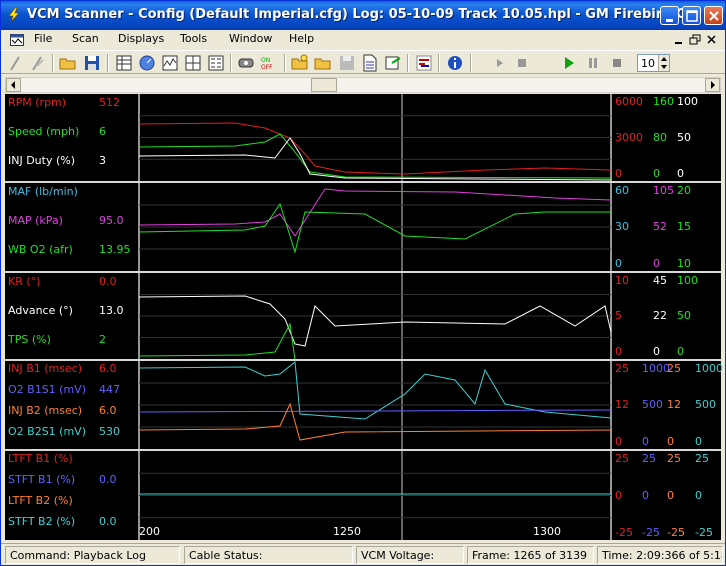  I want to click on timeline-scrollbar, so click(363, 85).